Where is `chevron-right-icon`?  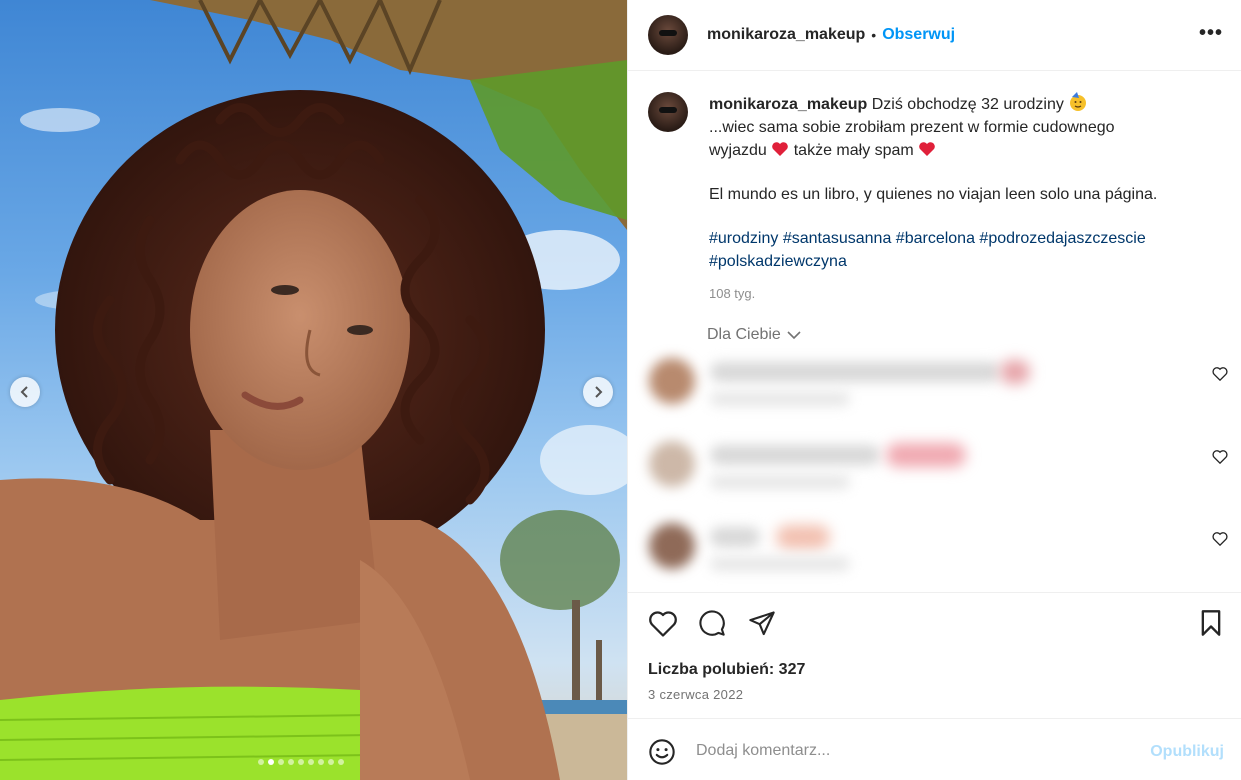 chevron-right-icon is located at coordinates (599, 392).